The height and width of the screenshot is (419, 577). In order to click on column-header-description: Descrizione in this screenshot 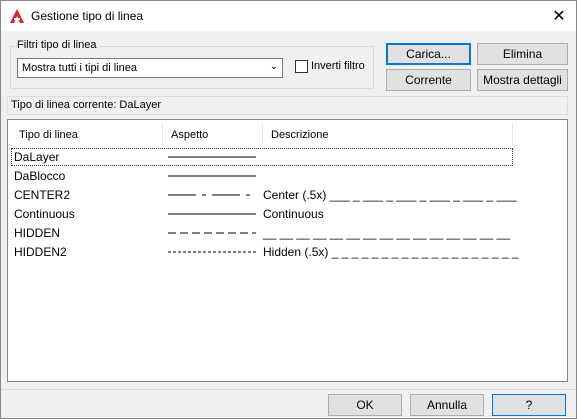, I will do `click(388, 135)`.